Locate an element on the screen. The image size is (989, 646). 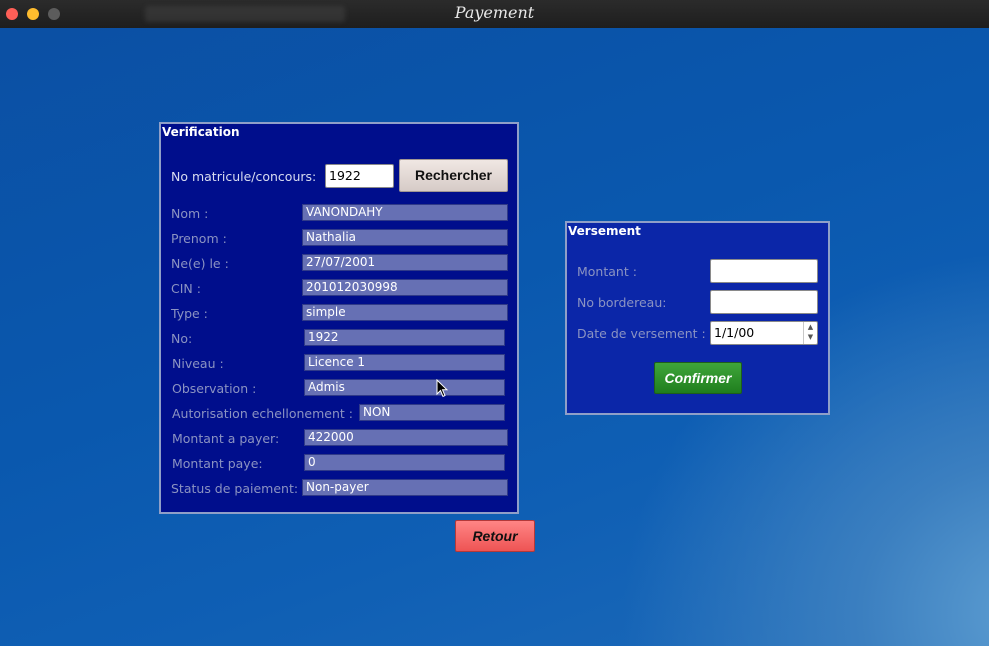
nom-field: VANONDAHY is located at coordinates (405, 212).